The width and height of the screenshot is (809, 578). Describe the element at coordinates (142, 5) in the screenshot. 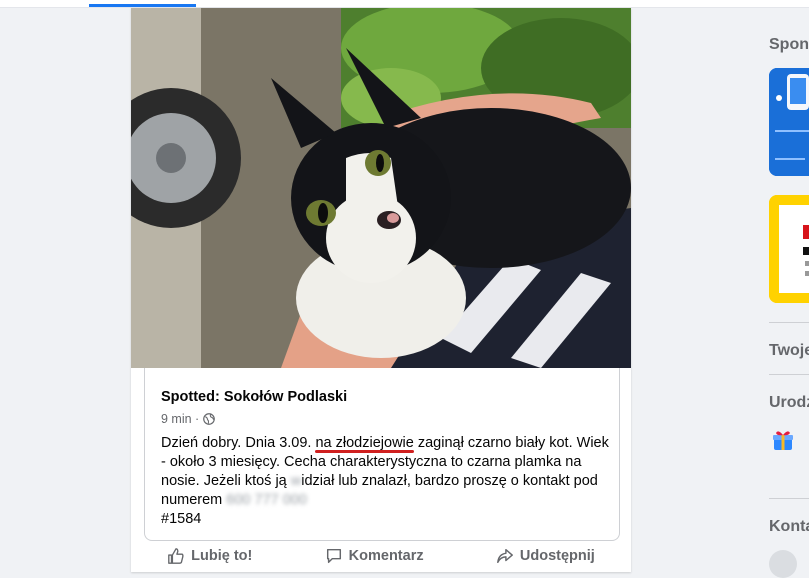

I see `active-tab-indicator` at that location.